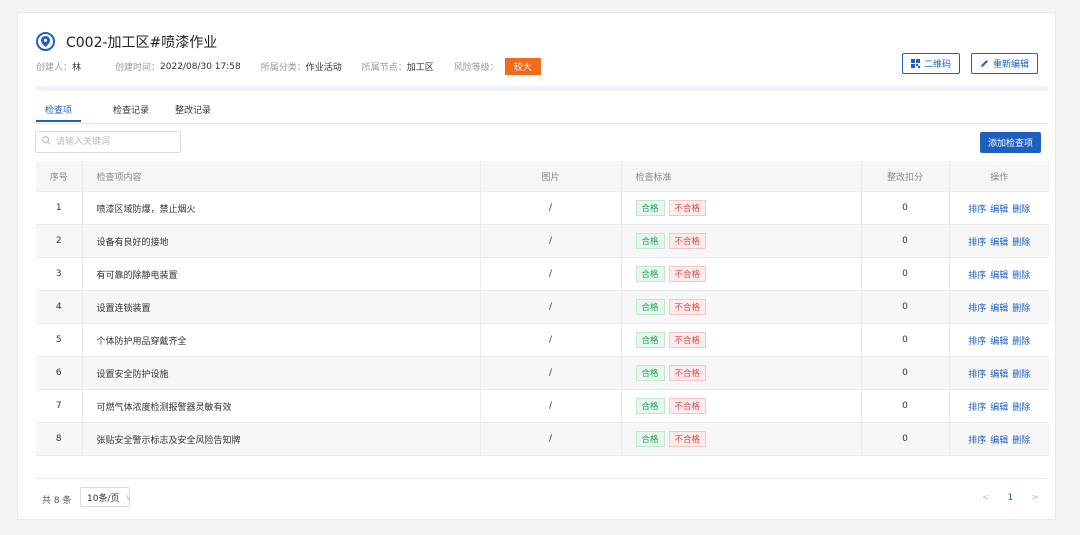  Describe the element at coordinates (986, 498) in the screenshot. I see `prev-page-icon: <` at that location.